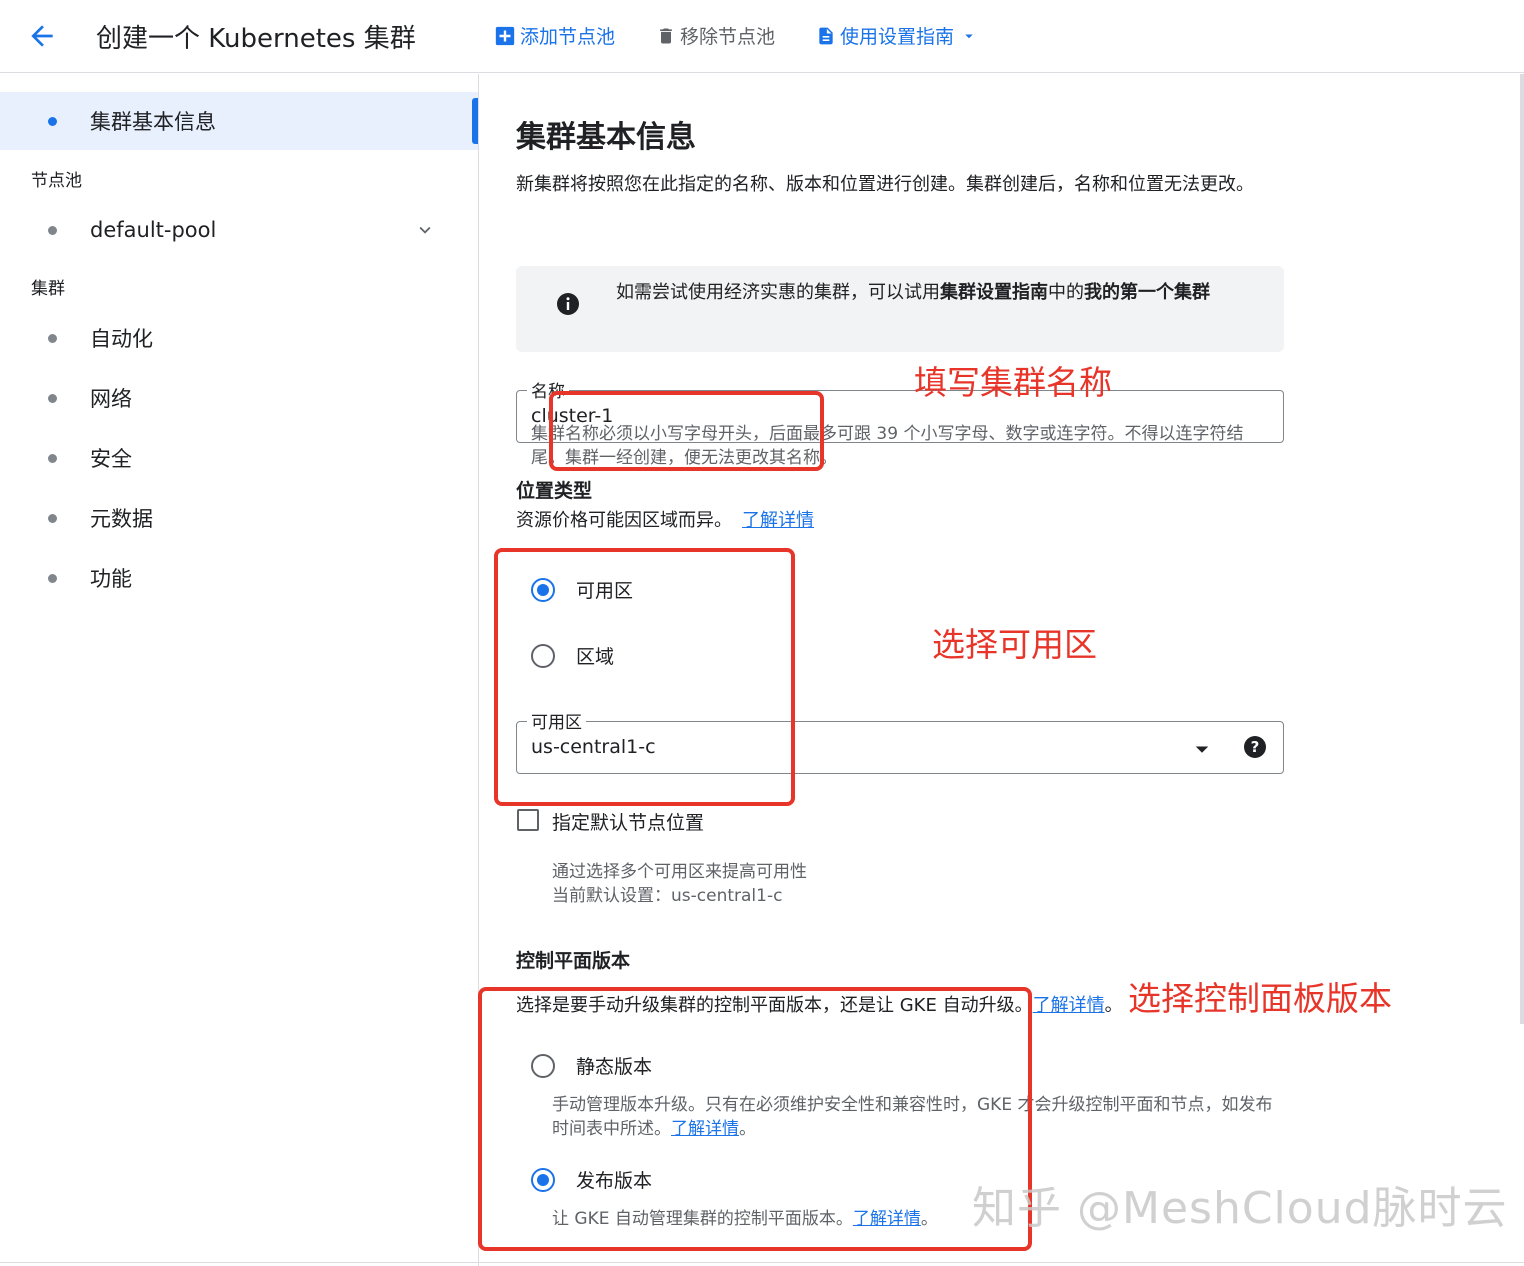 This screenshot has width=1524, height=1266. Describe the element at coordinates (826, 35) in the screenshot. I see `document-icon` at that location.